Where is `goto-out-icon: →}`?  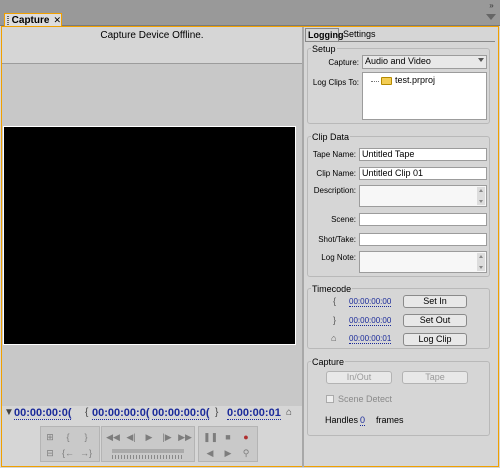
goto-out-icon: →} is located at coordinates (86, 453).